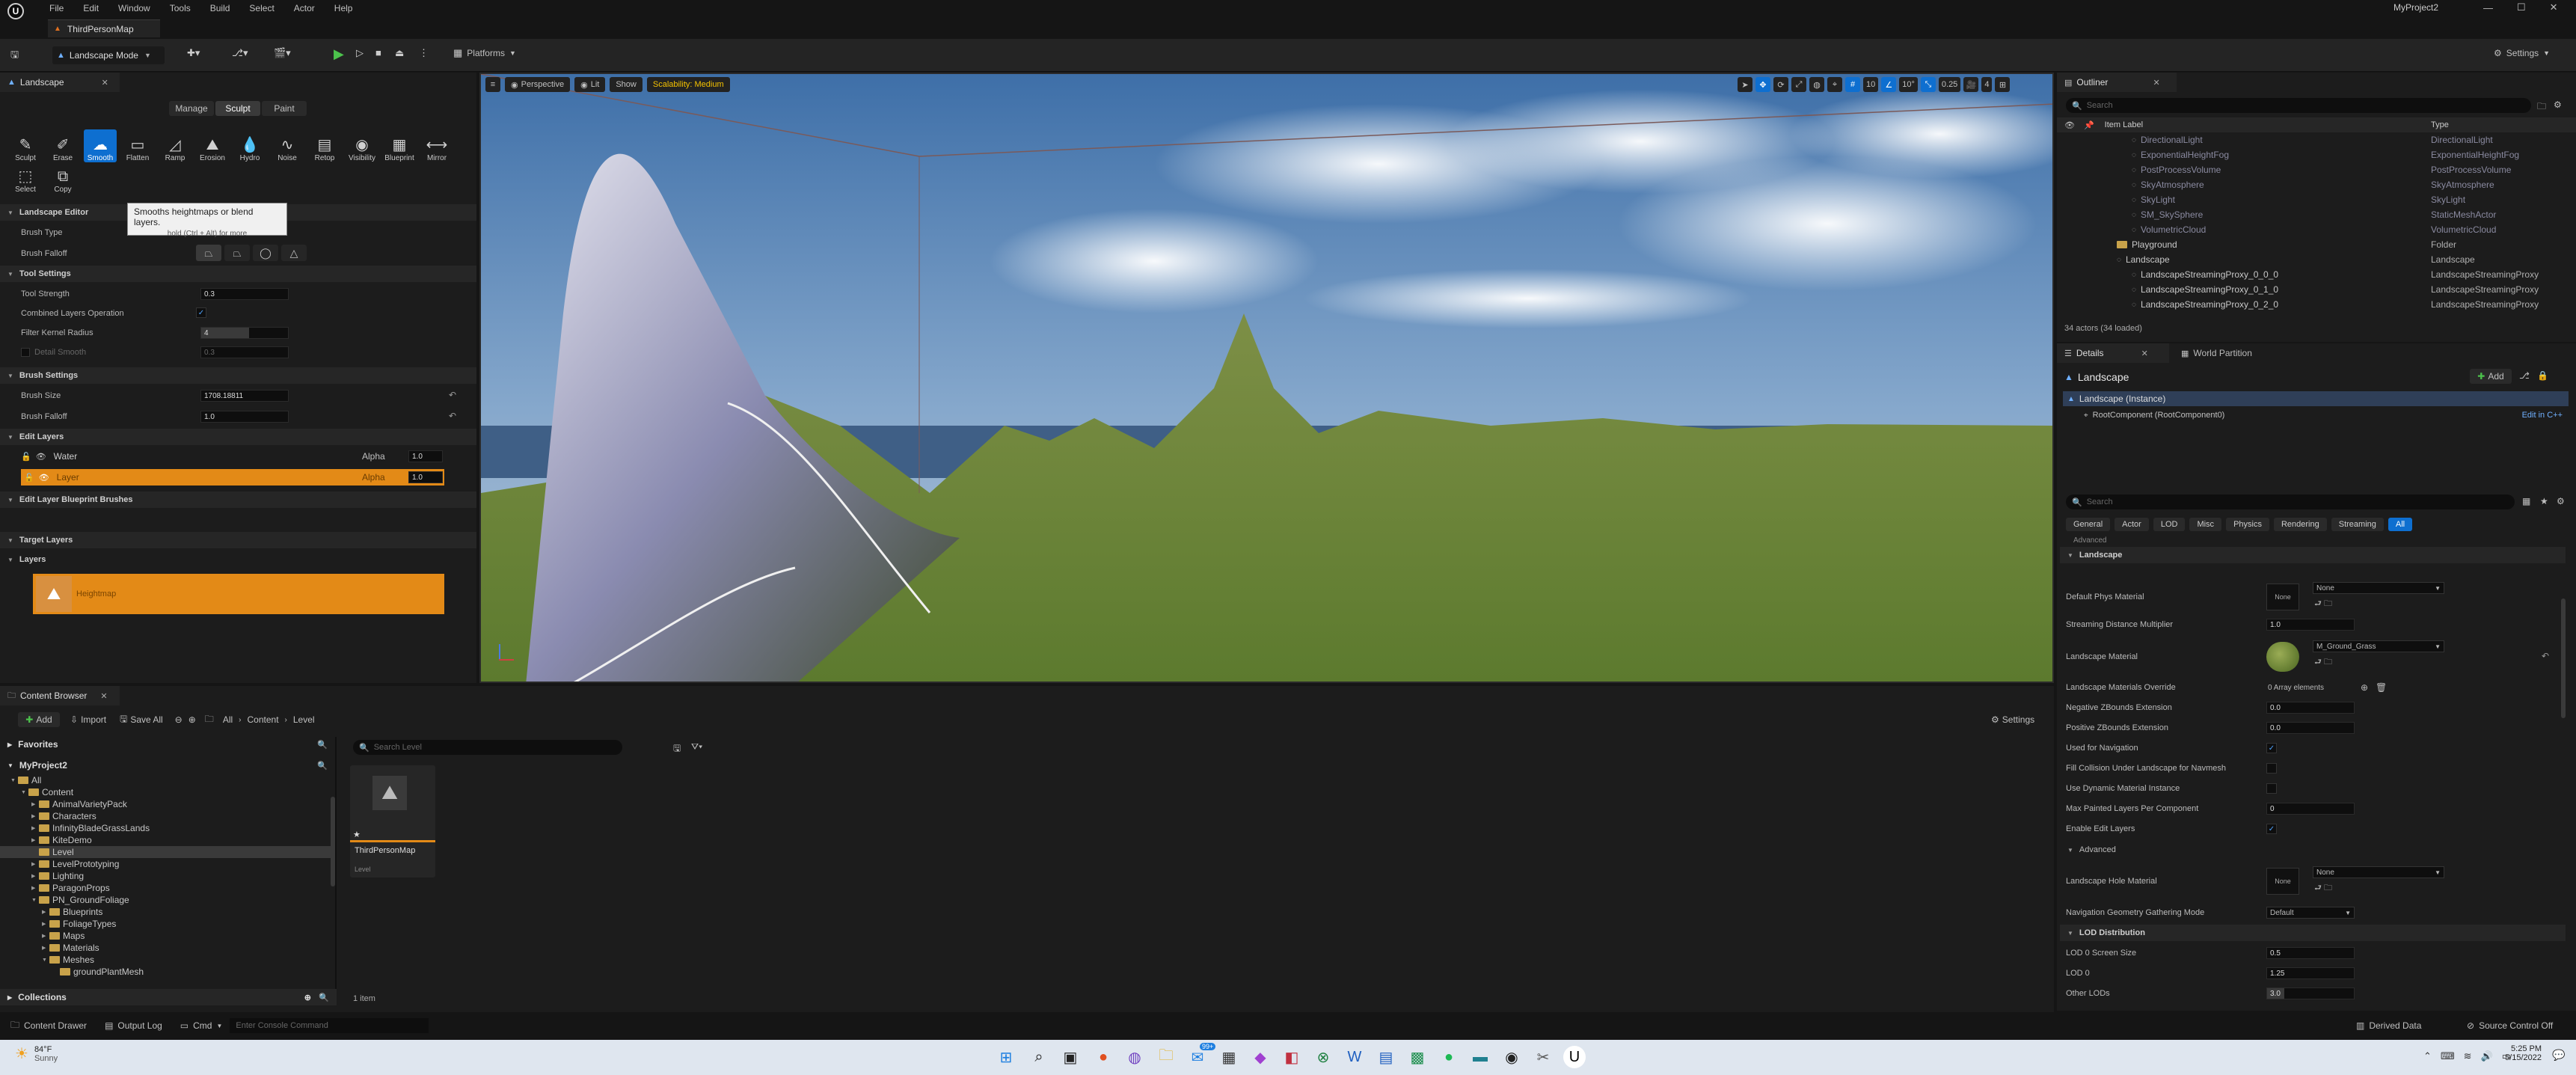 This screenshot has width=2576, height=1075. I want to click on visibility-column-icon: 👁, so click(2069, 125).